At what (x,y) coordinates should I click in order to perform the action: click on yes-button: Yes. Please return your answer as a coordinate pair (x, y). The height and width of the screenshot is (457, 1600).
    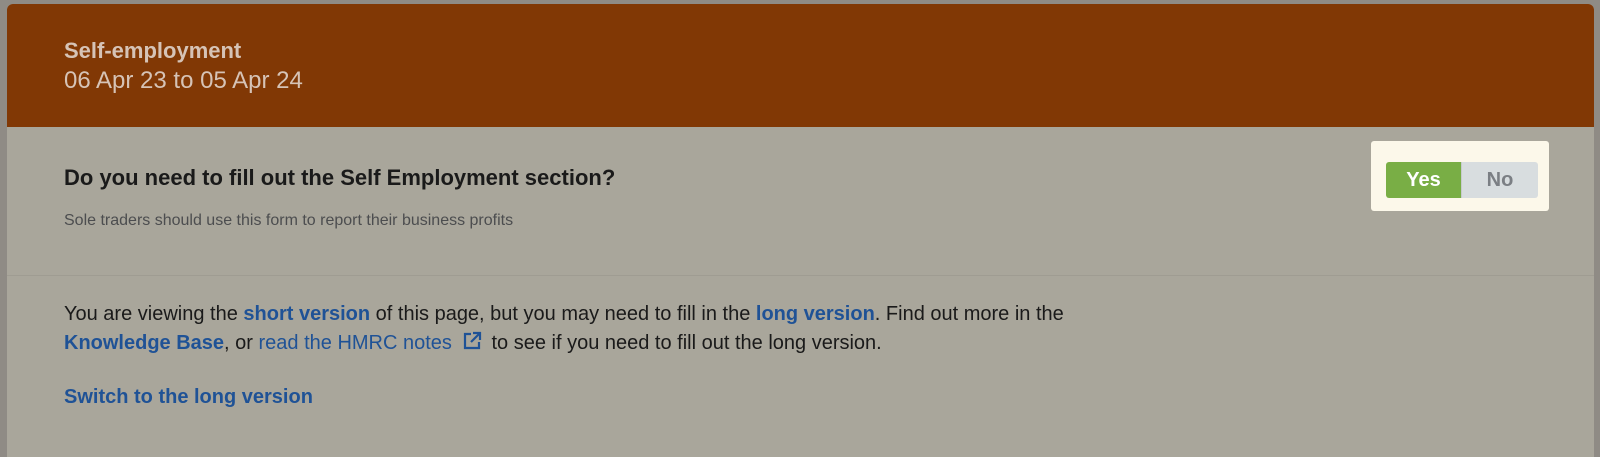
    Looking at the image, I should click on (1423, 180).